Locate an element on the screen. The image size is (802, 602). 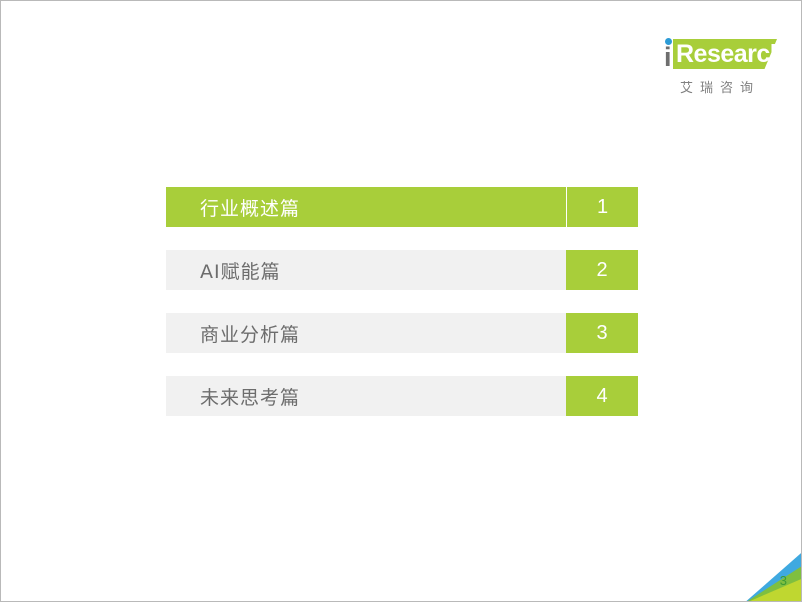
logo-wordmark: Research is located at coordinates (730, 54).